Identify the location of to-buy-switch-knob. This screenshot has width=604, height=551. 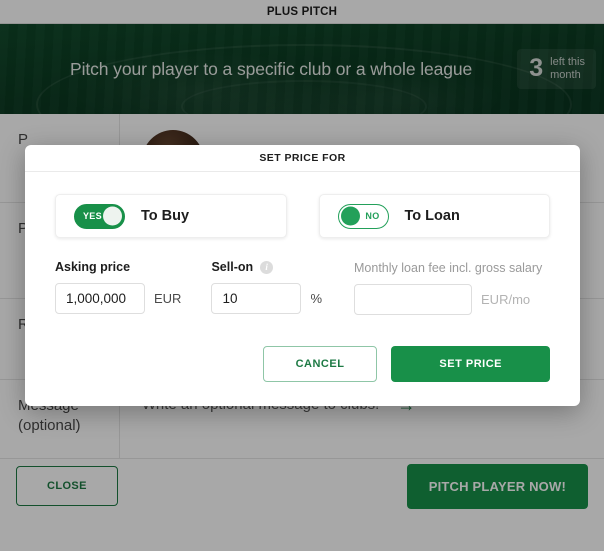
(112, 216).